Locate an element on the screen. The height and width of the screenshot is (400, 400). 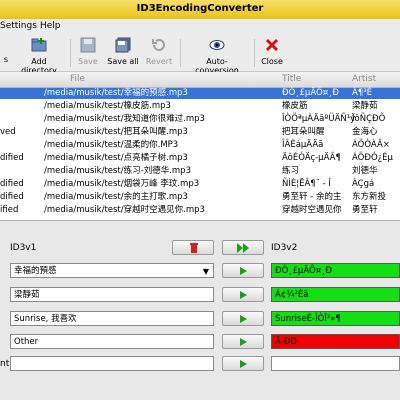
v2-genre-field: Â-ÐÐ is located at coordinates (335, 341).